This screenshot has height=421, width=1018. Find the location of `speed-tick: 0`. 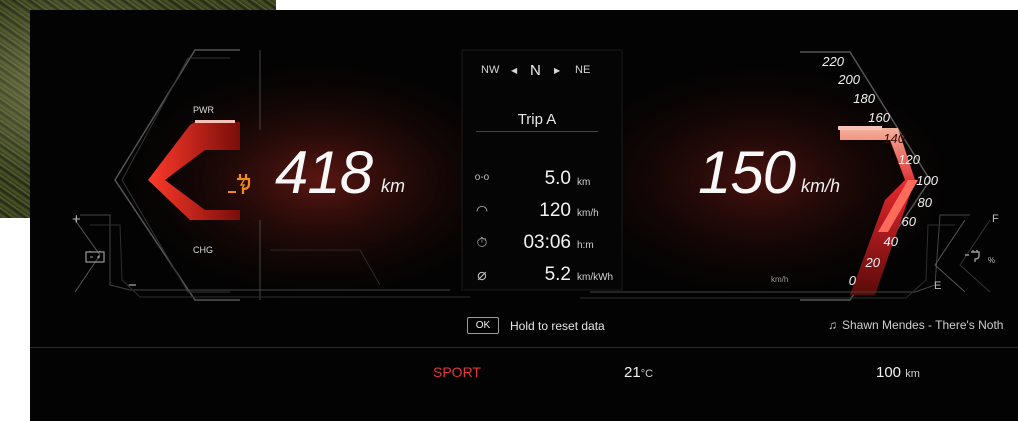

speed-tick: 0 is located at coordinates (852, 280).